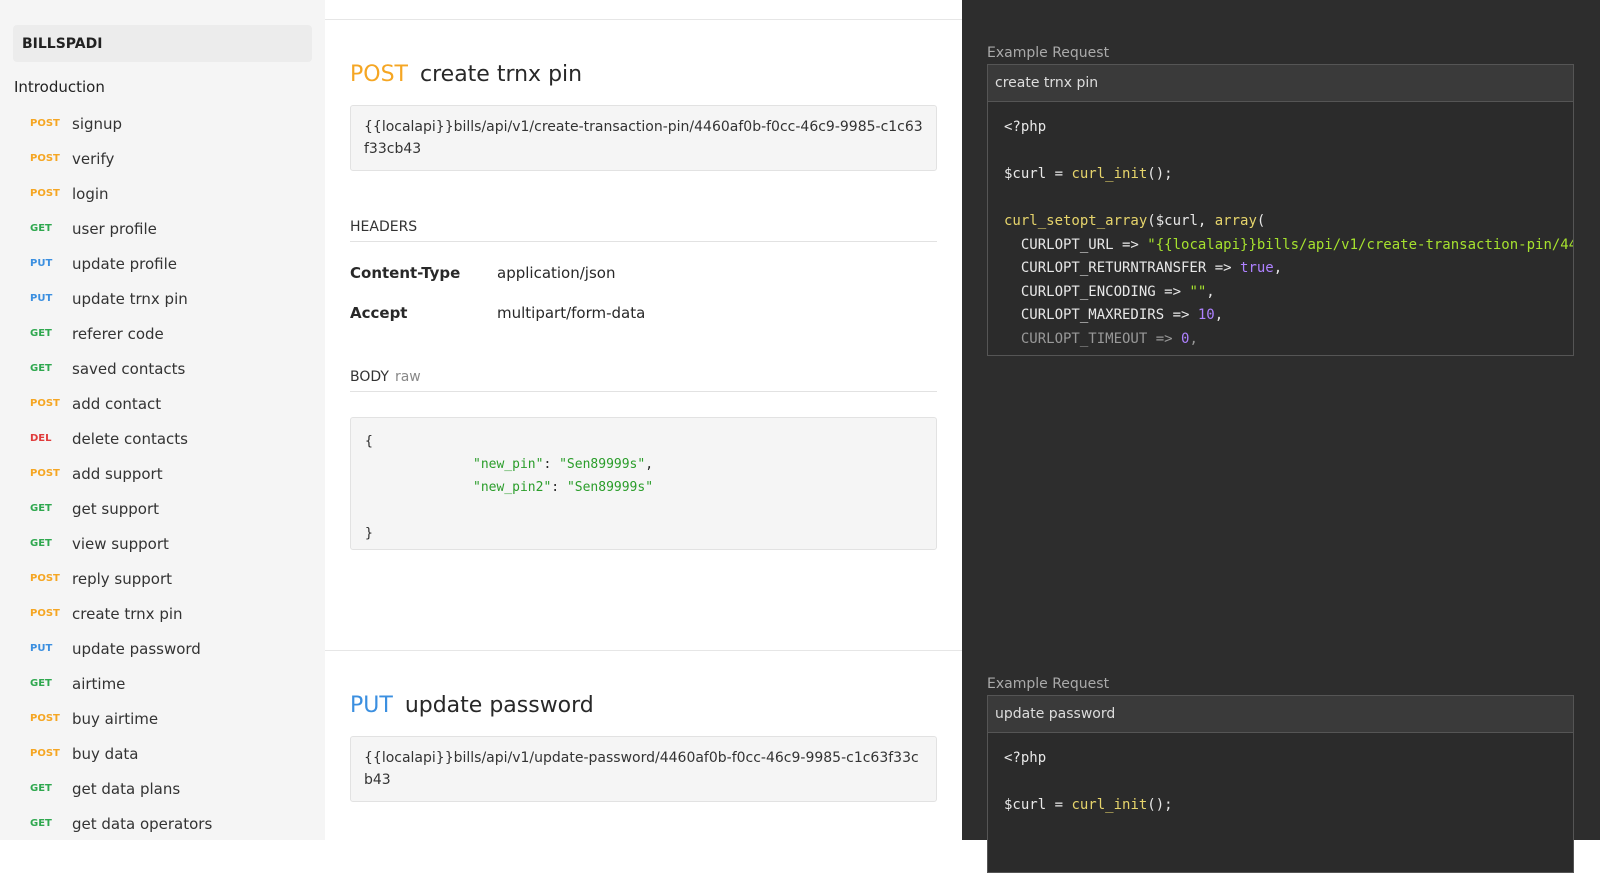  I want to click on headers-heading: HEADERS, so click(643, 230).